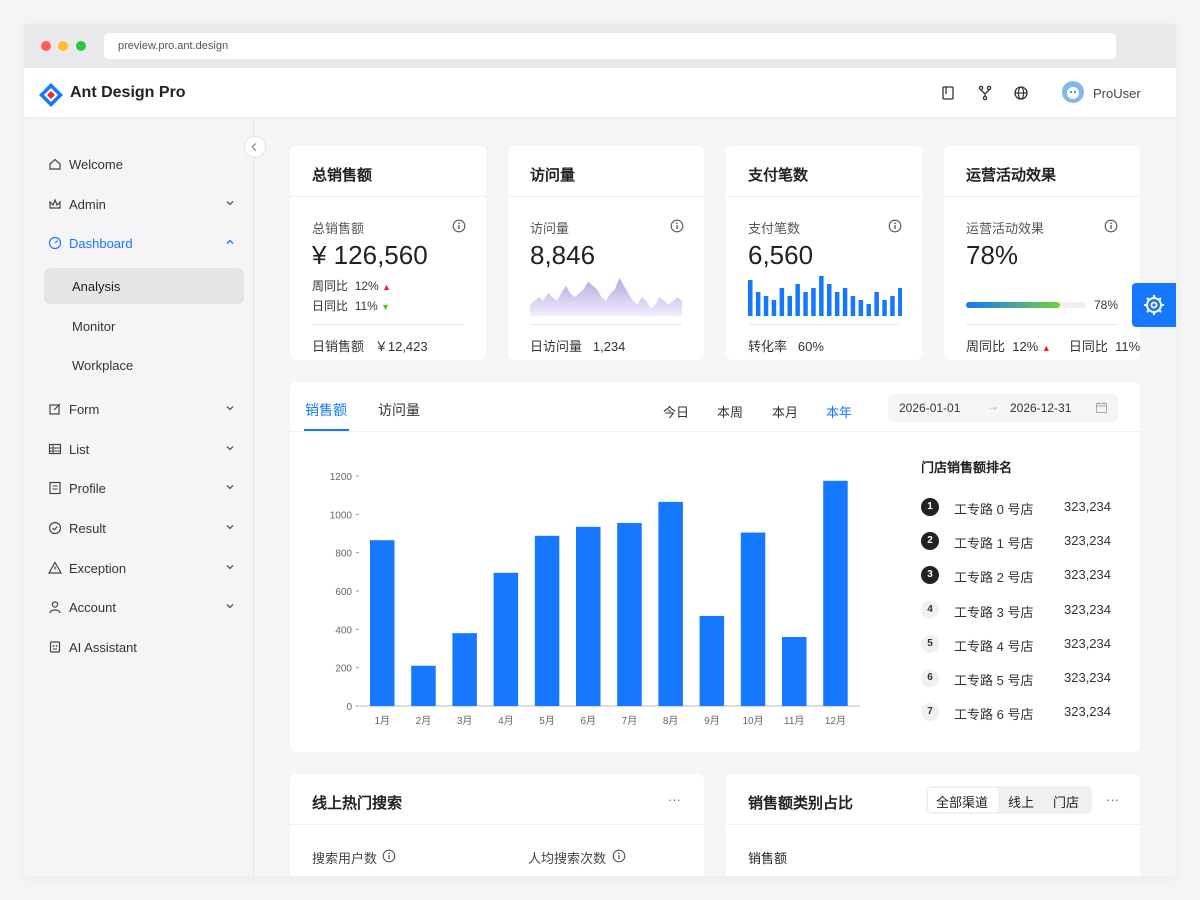  What do you see at coordinates (1117, 93) in the screenshot?
I see `user-name: ProUser` at bounding box center [1117, 93].